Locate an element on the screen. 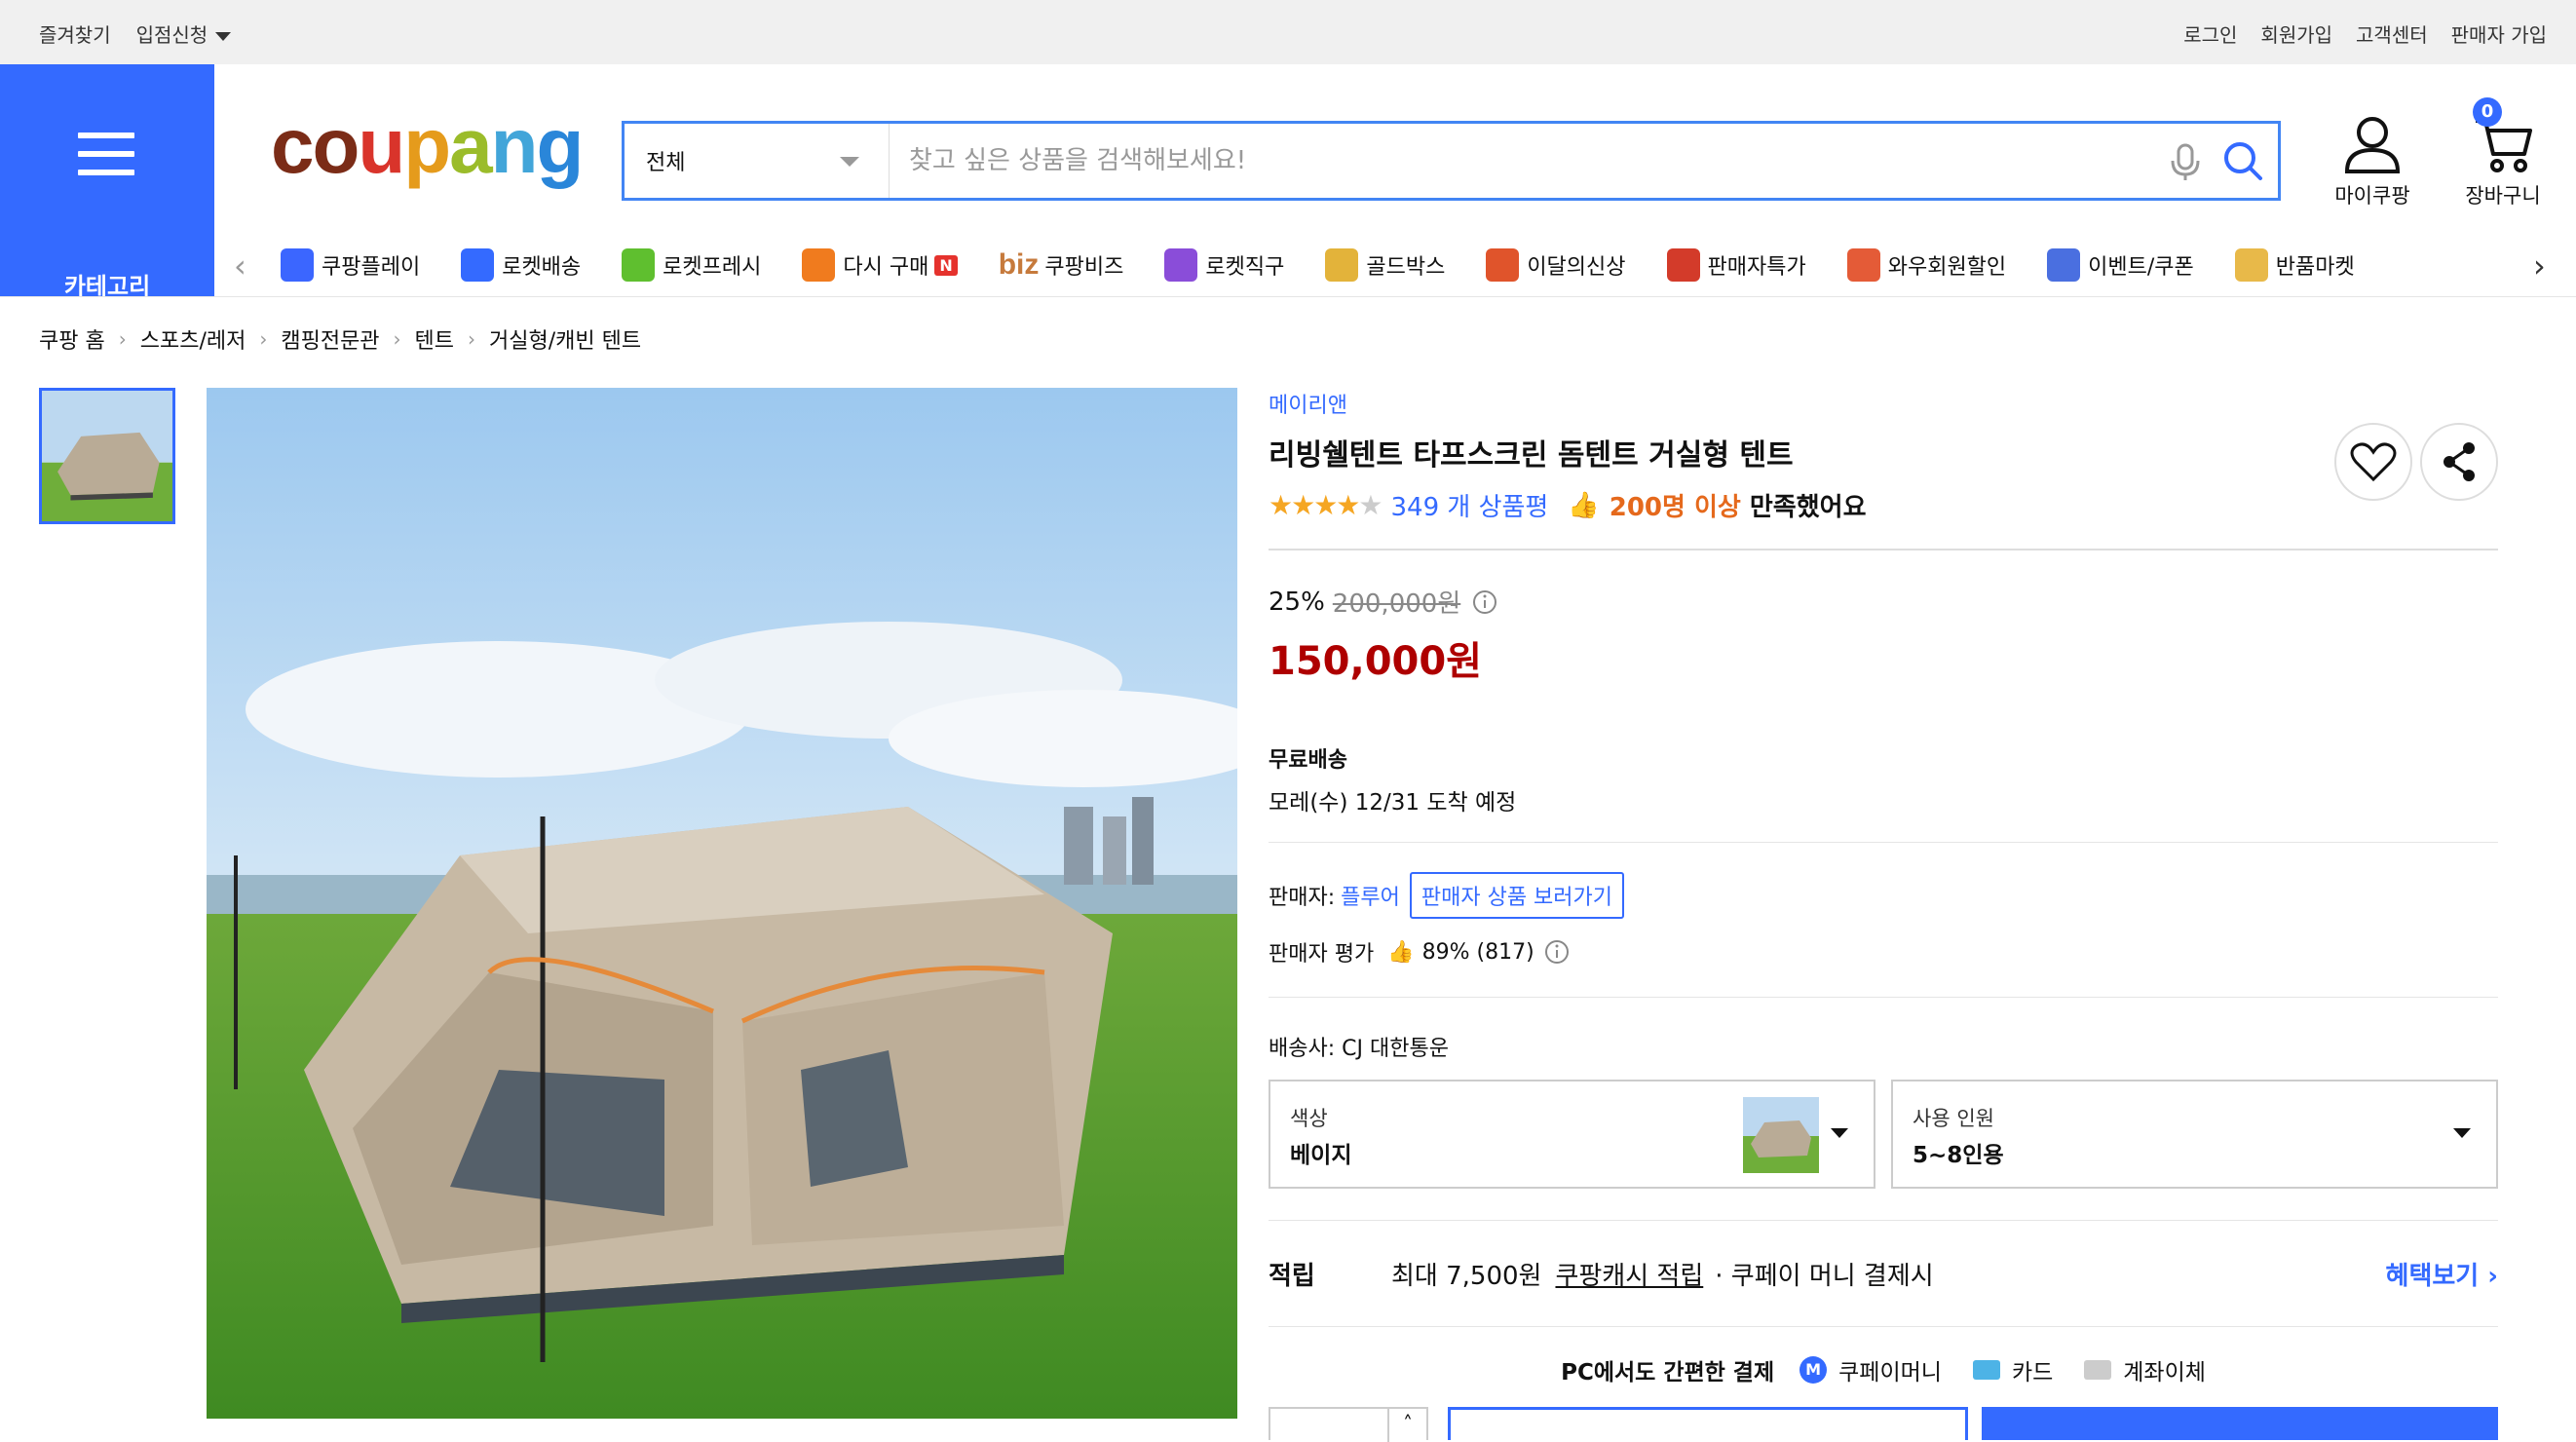  coupang-logo: coupang is located at coordinates (427, 146).